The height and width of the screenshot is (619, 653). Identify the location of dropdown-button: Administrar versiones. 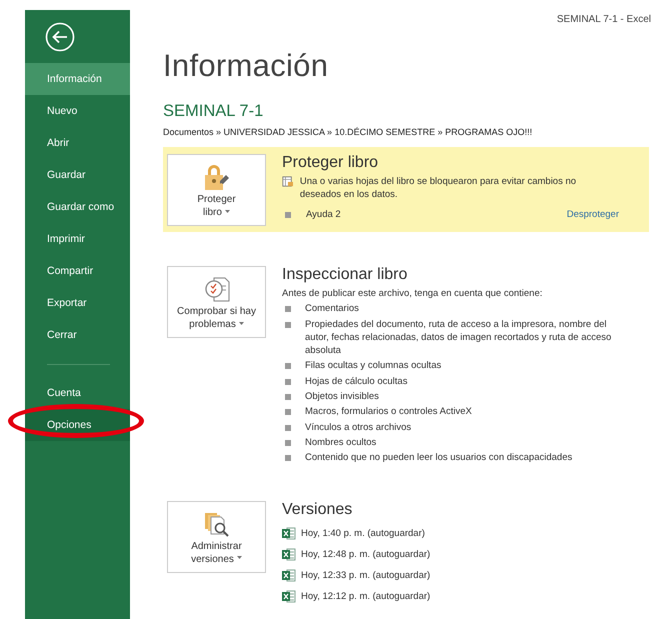
(216, 536).